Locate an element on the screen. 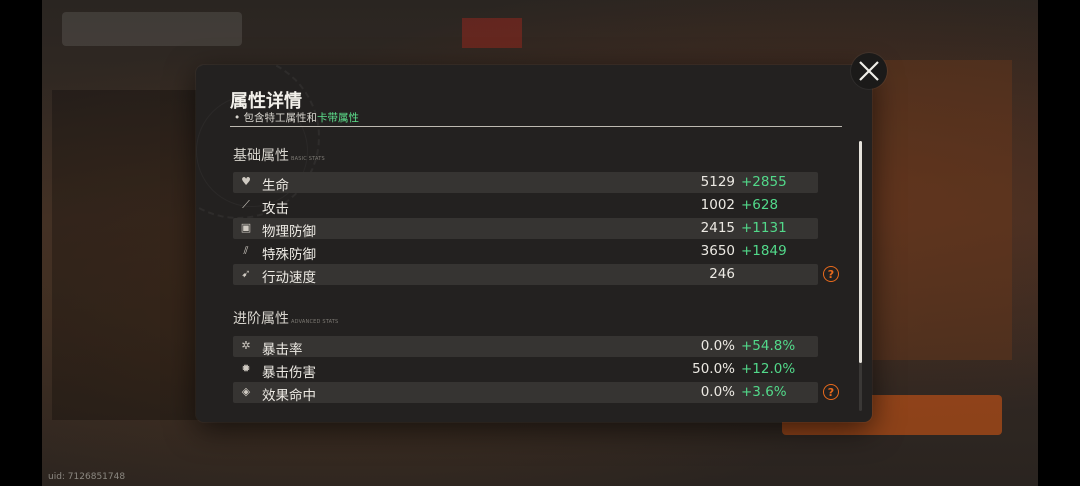  scrollbar is located at coordinates (860, 276).